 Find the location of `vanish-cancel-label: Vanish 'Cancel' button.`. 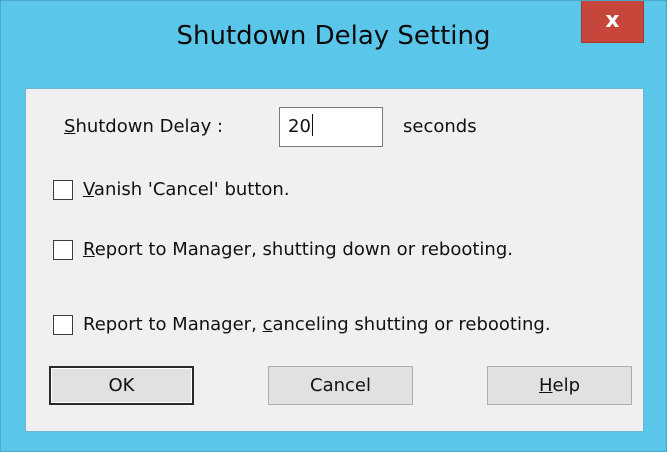

vanish-cancel-label: Vanish 'Cancel' button. is located at coordinates (186, 189).